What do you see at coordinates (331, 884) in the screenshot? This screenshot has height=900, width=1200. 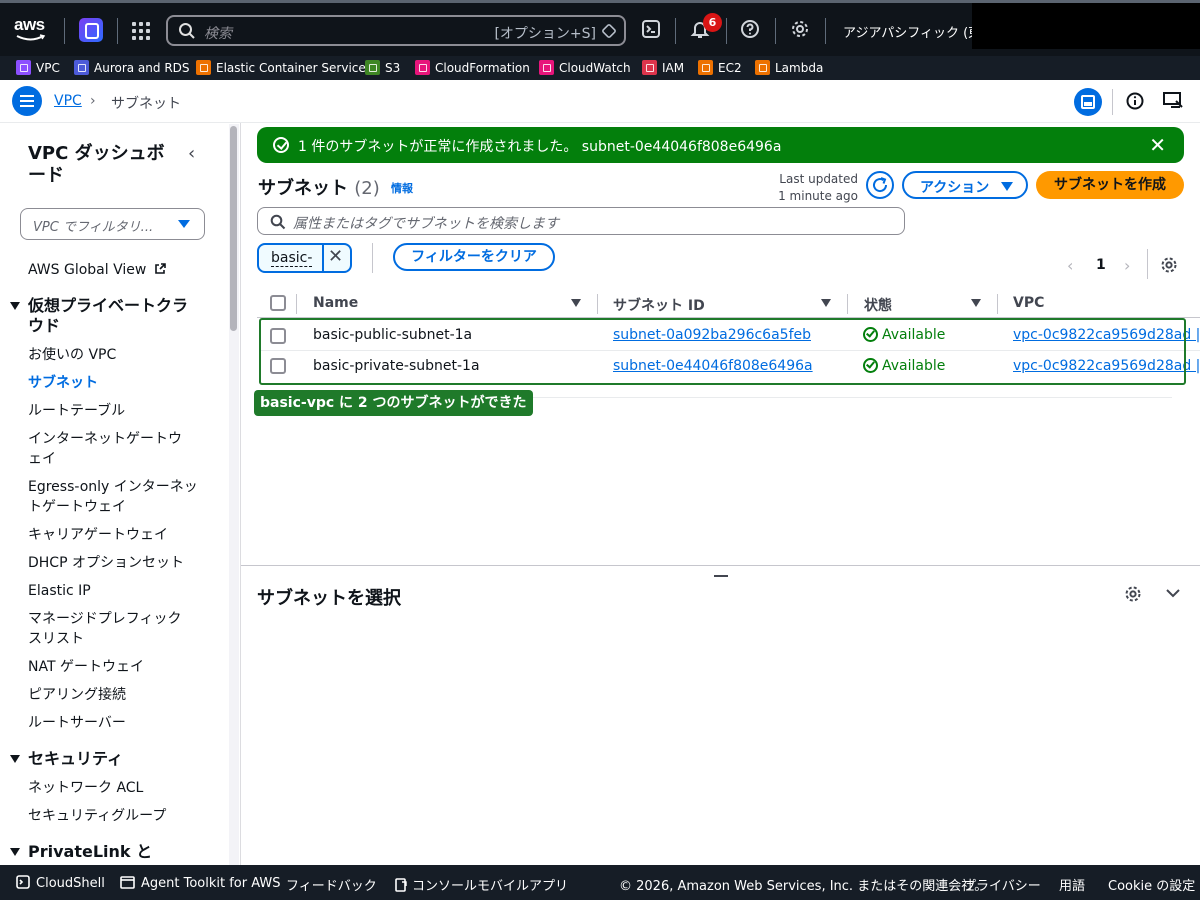 I see `footer-feedback: フィードバック` at bounding box center [331, 884].